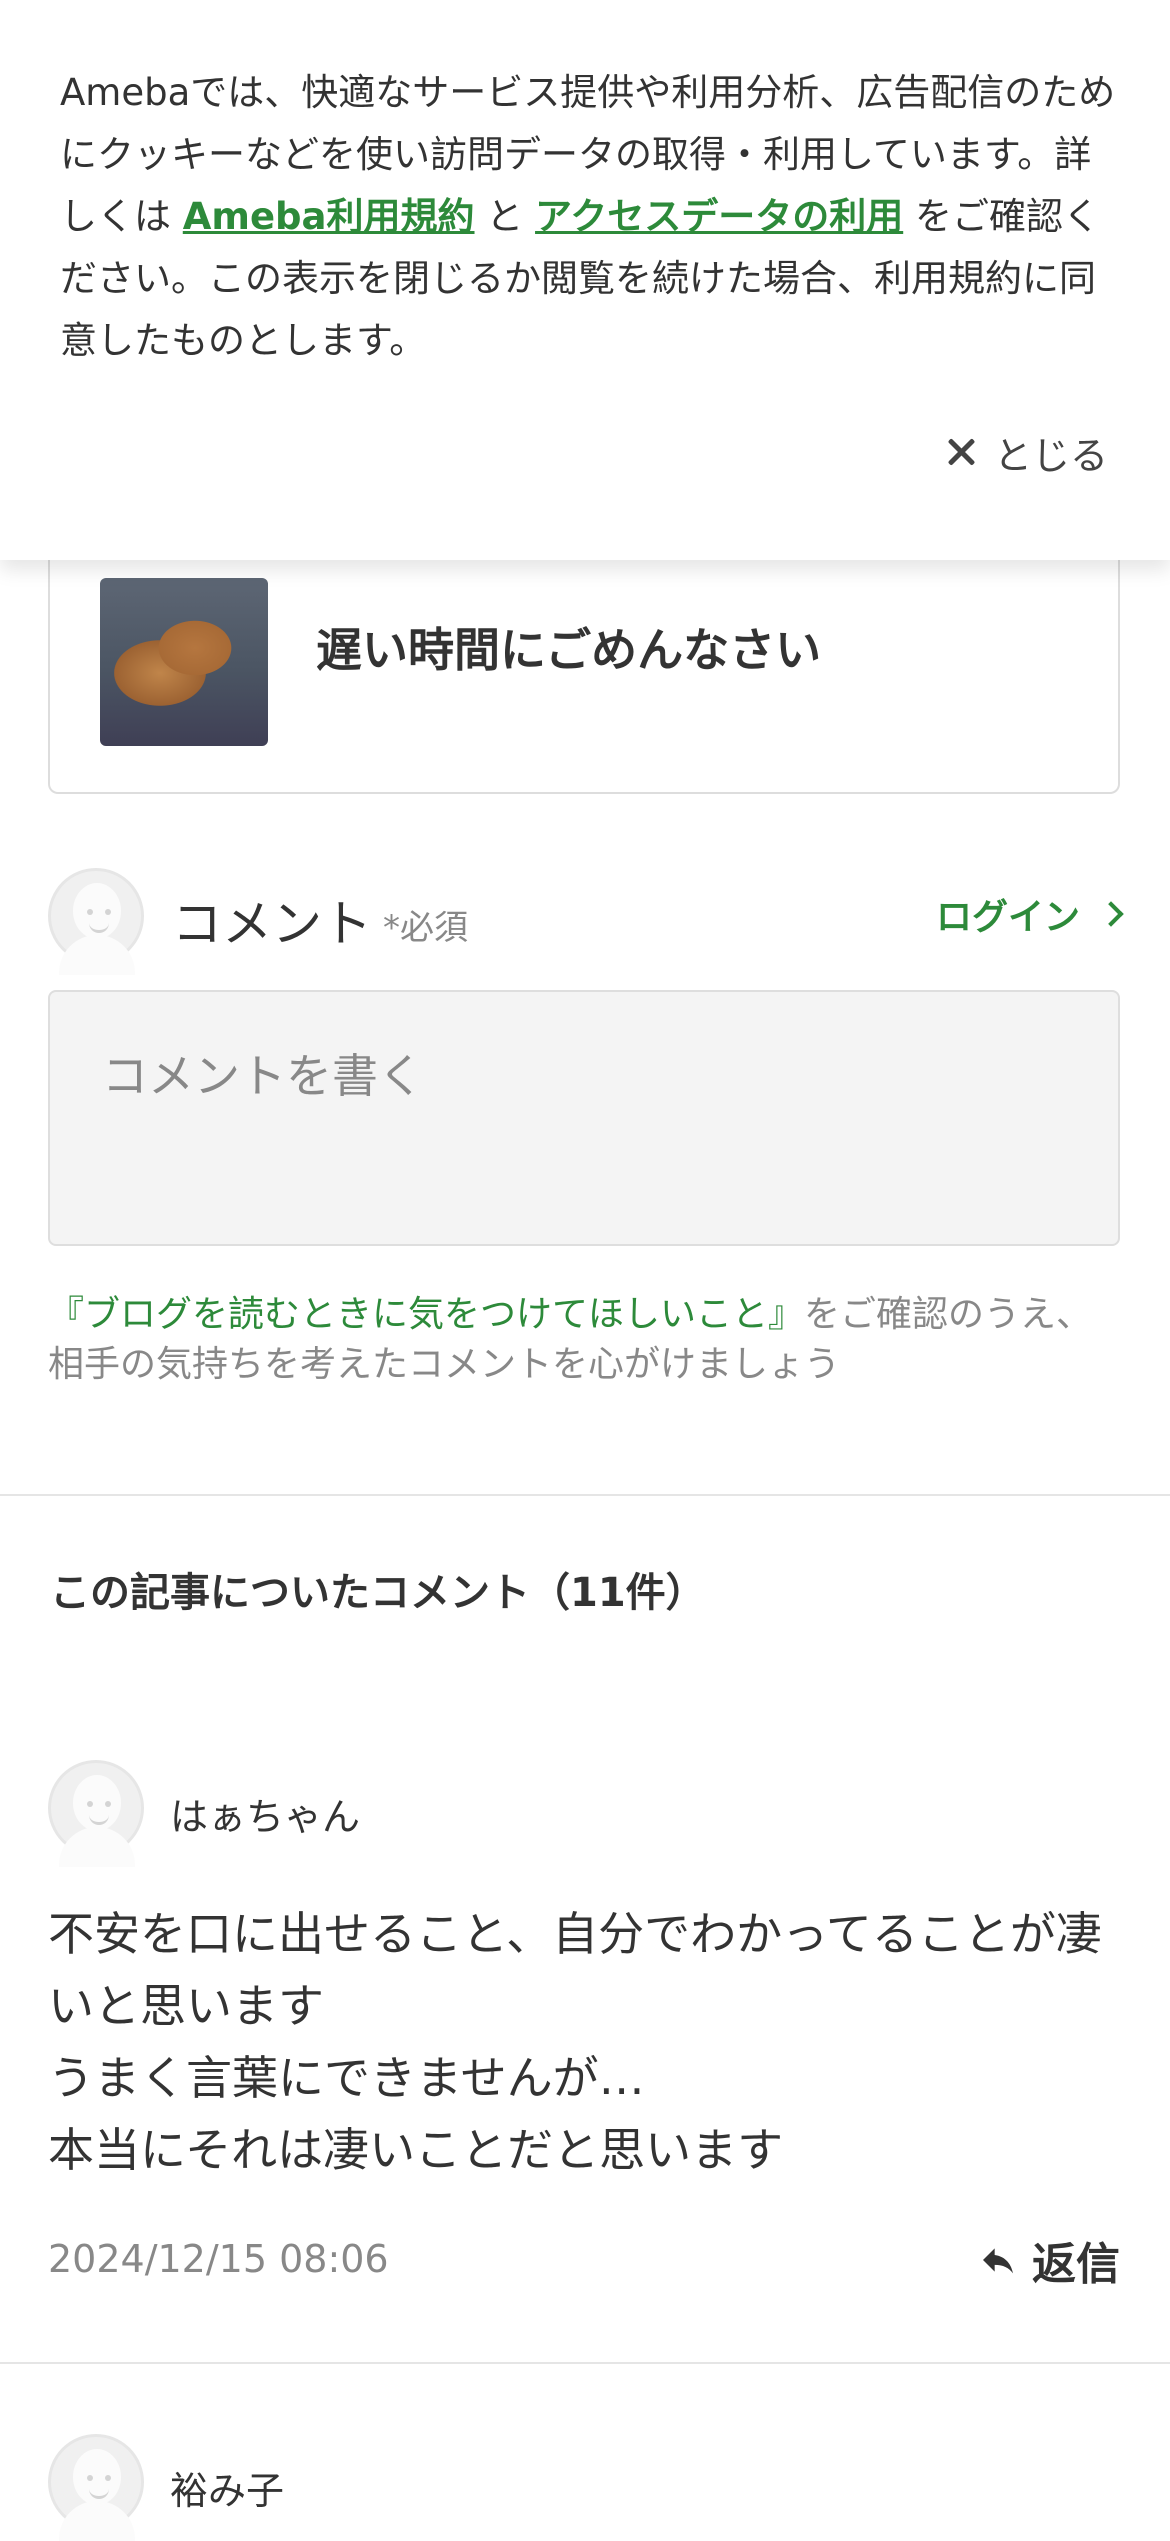  What do you see at coordinates (272, 924) in the screenshot?
I see `comment-label: コメント` at bounding box center [272, 924].